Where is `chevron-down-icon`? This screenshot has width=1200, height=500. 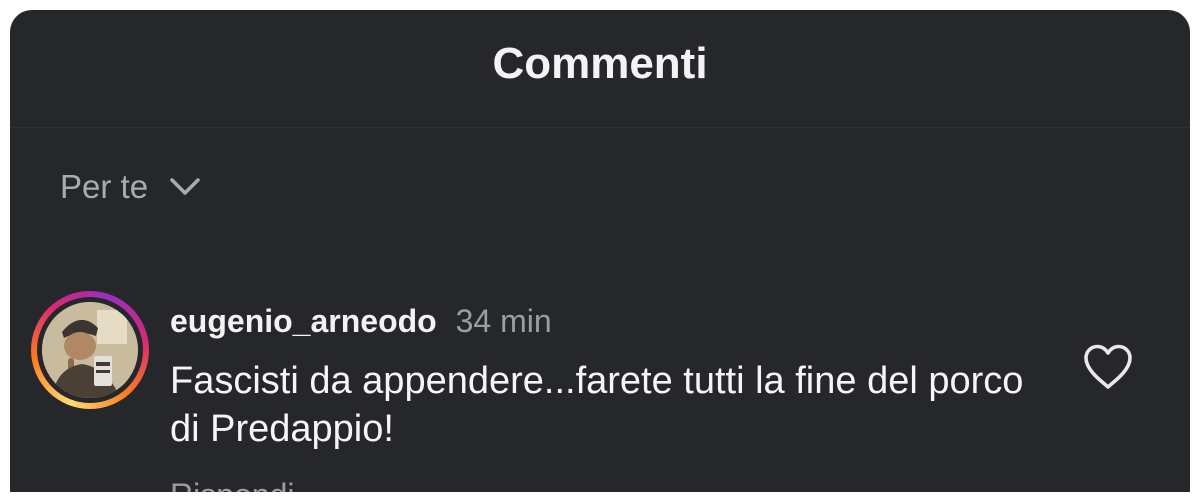
chevron-down-icon is located at coordinates (185, 186).